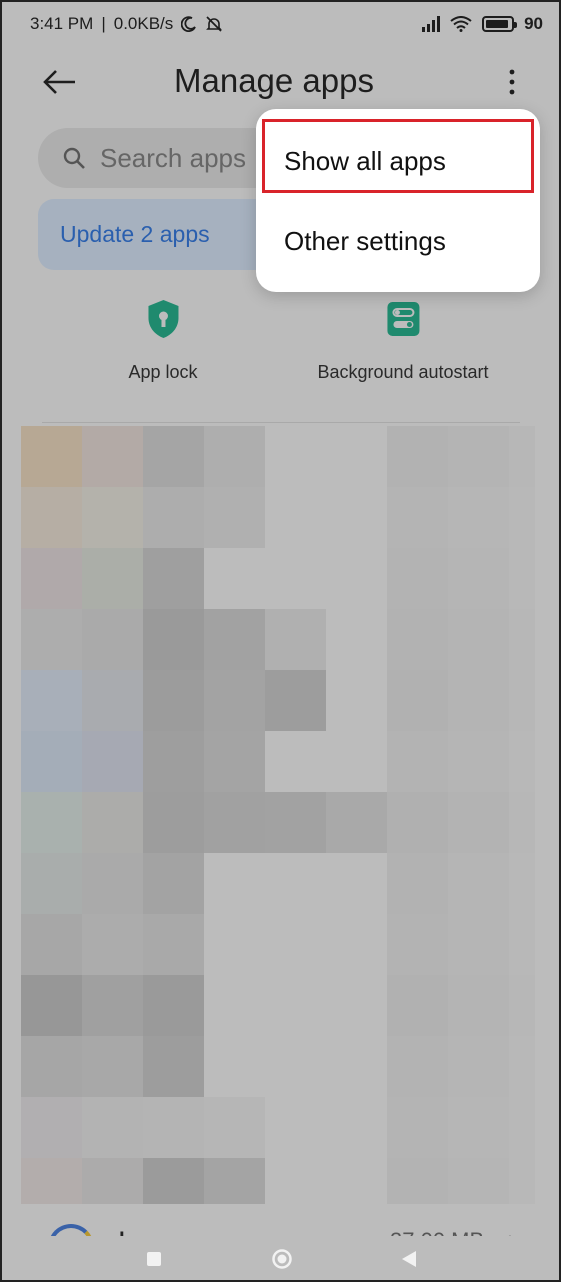  What do you see at coordinates (402, 319) in the screenshot?
I see `toggle-switch-icon` at bounding box center [402, 319].